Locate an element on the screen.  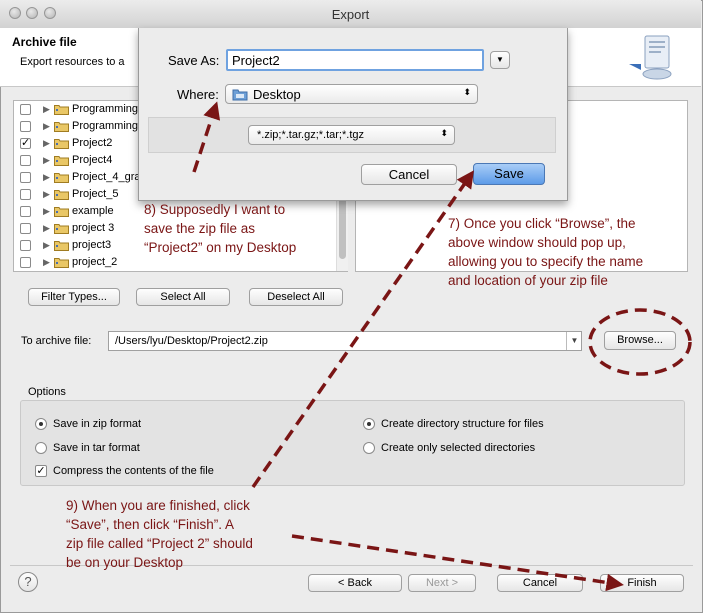
annotation-step7-line: allowing you to specify the name is located at coordinates (546, 261).